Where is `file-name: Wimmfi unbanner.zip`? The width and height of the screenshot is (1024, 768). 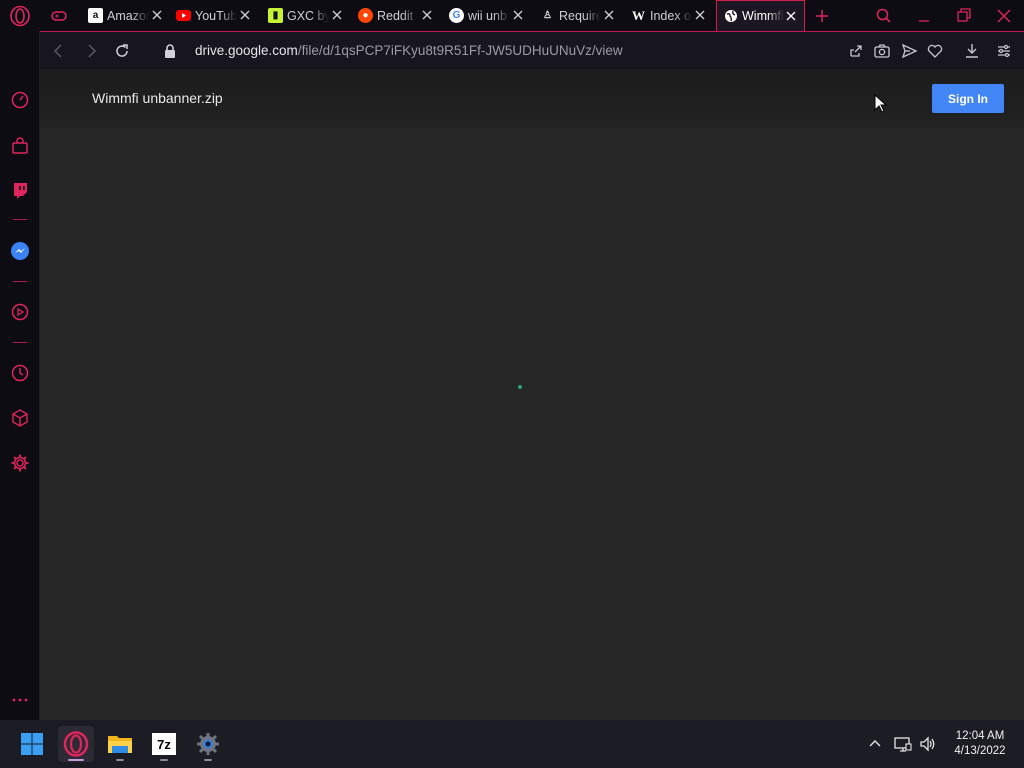 file-name: Wimmfi unbanner.zip is located at coordinates (157, 98).